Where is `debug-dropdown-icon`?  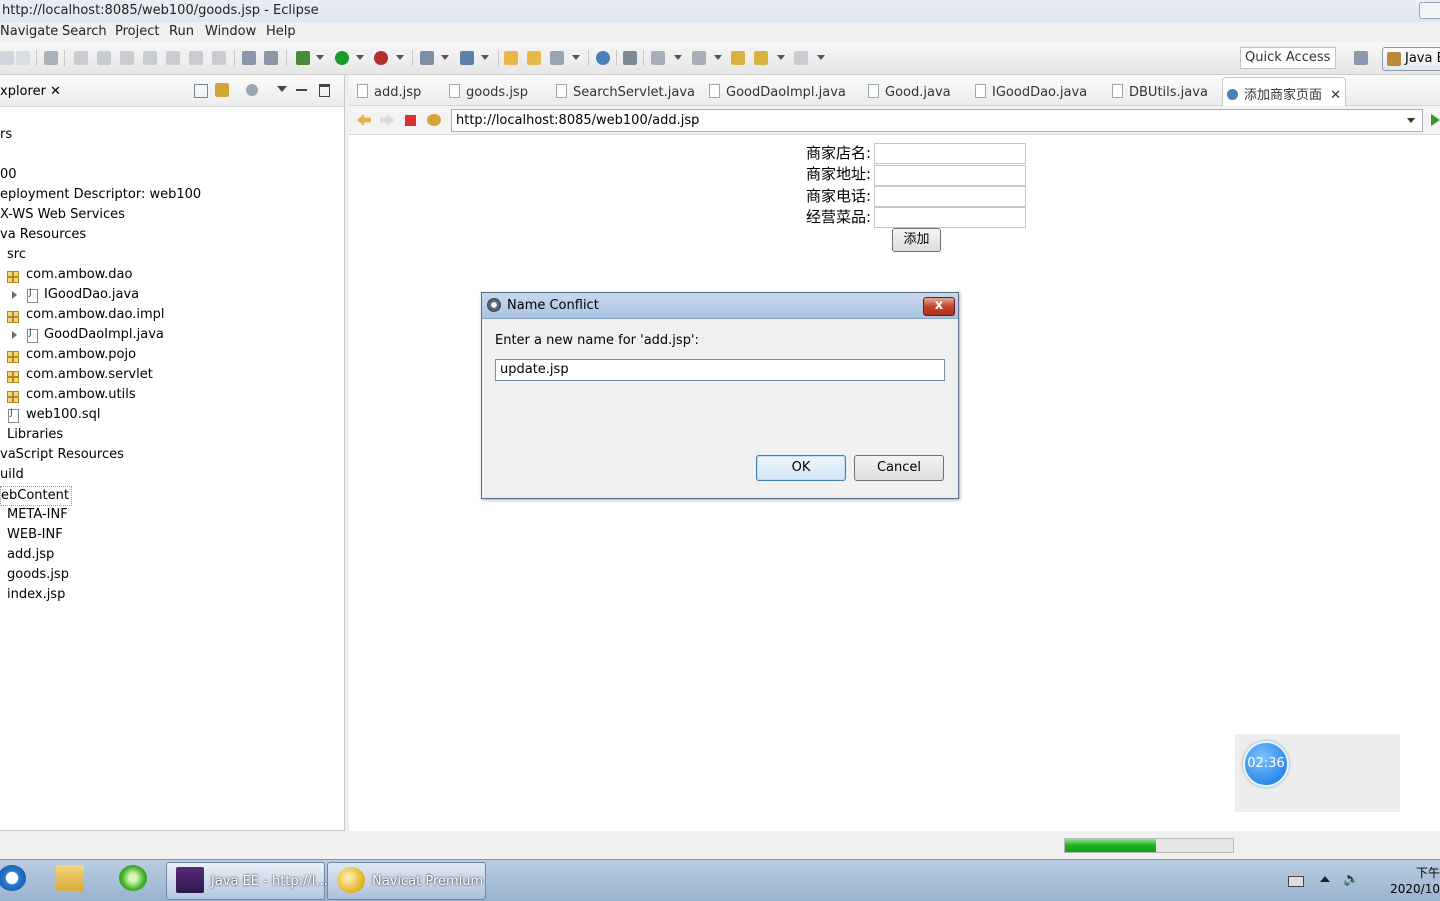 debug-dropdown-icon is located at coordinates (320, 57).